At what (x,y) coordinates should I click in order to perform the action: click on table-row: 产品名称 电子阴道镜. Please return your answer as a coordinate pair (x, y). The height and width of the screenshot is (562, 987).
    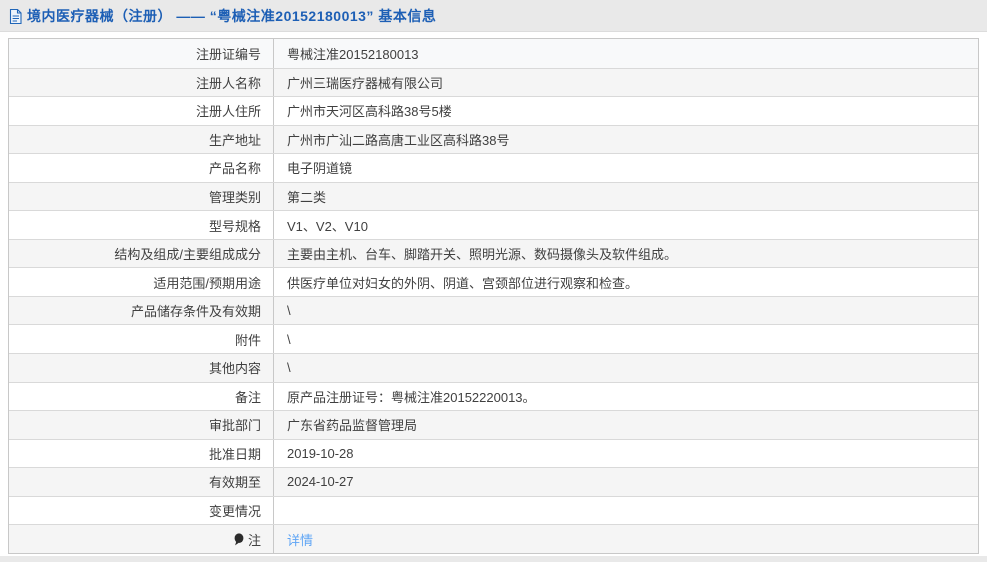
    Looking at the image, I should click on (493, 167).